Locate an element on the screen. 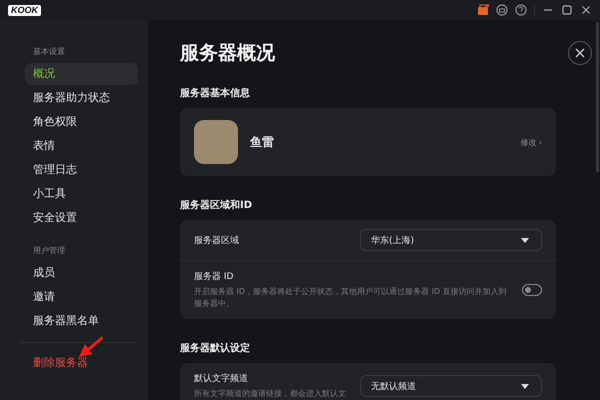 This screenshot has width=600, height=400. robot-icon is located at coordinates (502, 10).